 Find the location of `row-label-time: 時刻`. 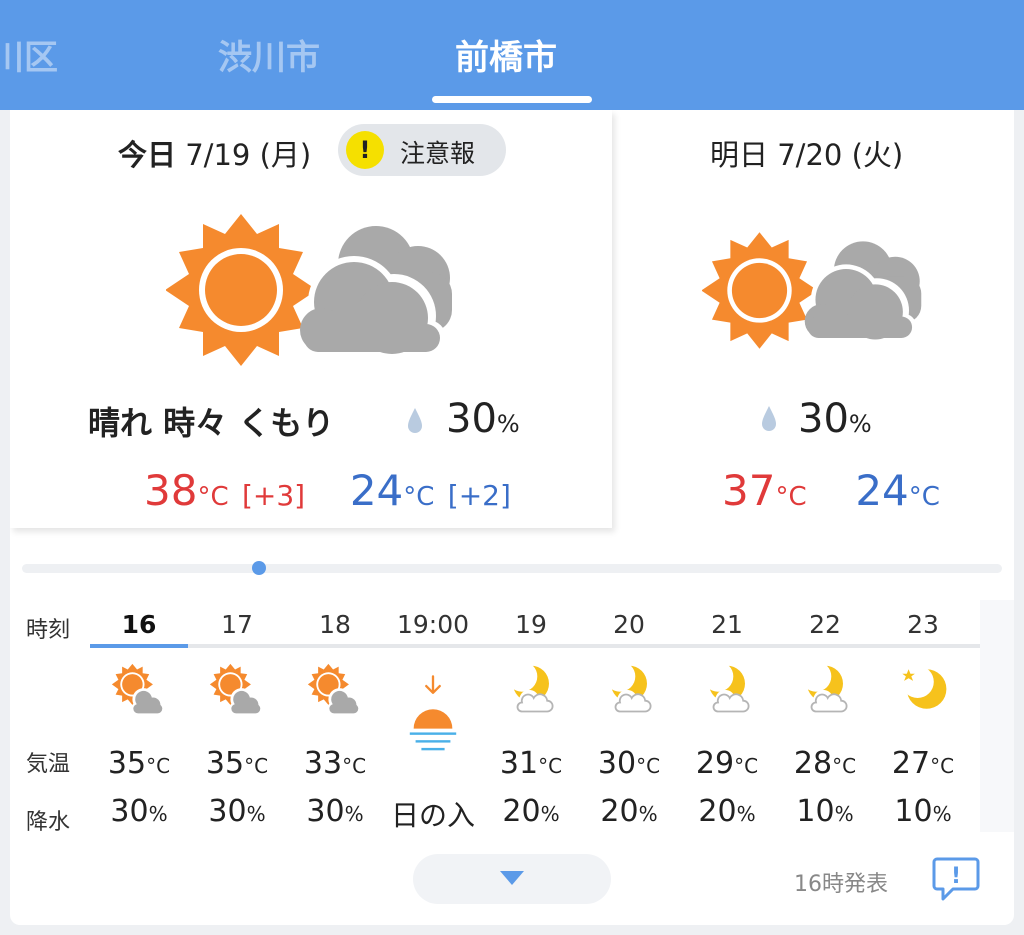

row-label-time: 時刻 is located at coordinates (48, 630).